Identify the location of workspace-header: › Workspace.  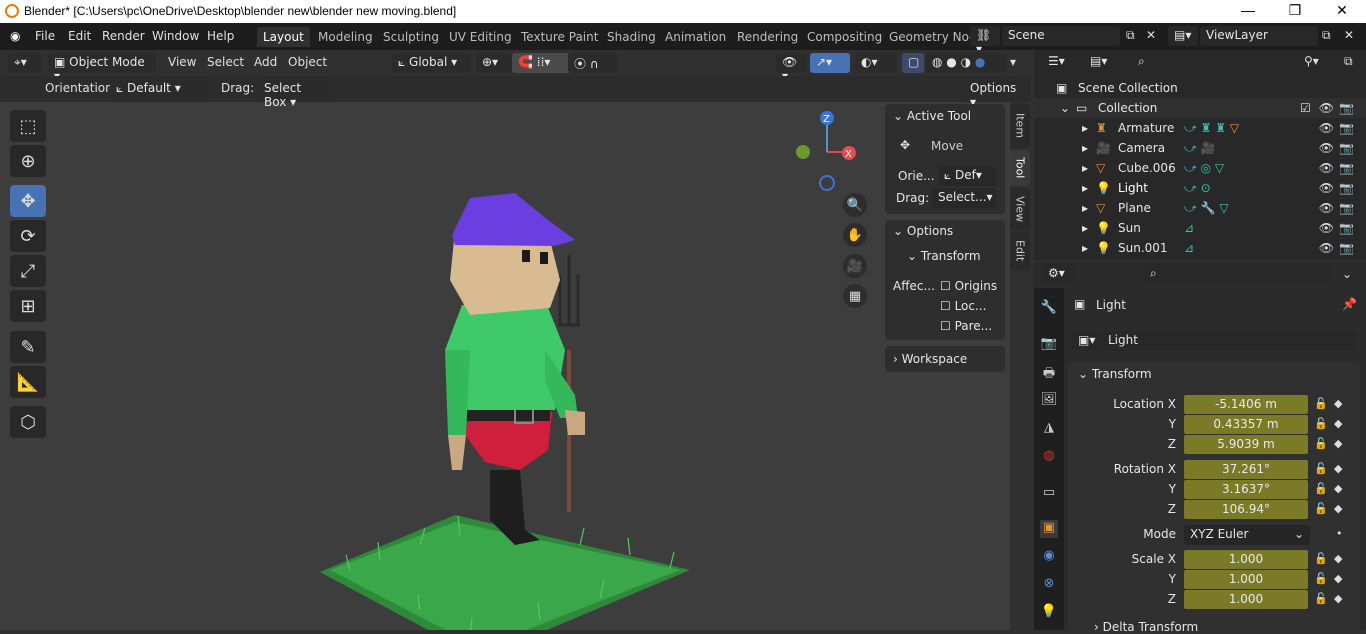
(930, 359).